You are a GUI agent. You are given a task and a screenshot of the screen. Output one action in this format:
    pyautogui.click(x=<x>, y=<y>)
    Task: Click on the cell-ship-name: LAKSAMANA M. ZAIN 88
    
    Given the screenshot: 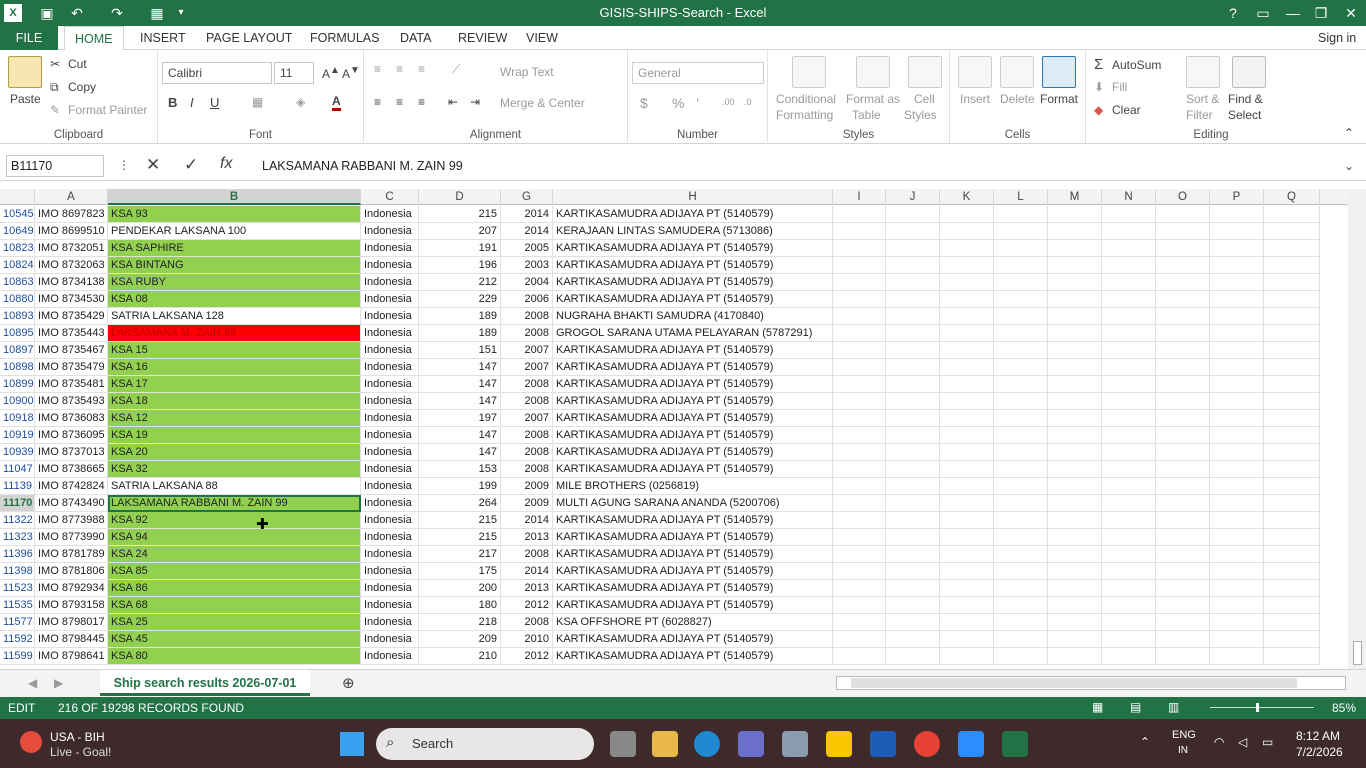 What is the action you would take?
    pyautogui.click(x=234, y=333)
    